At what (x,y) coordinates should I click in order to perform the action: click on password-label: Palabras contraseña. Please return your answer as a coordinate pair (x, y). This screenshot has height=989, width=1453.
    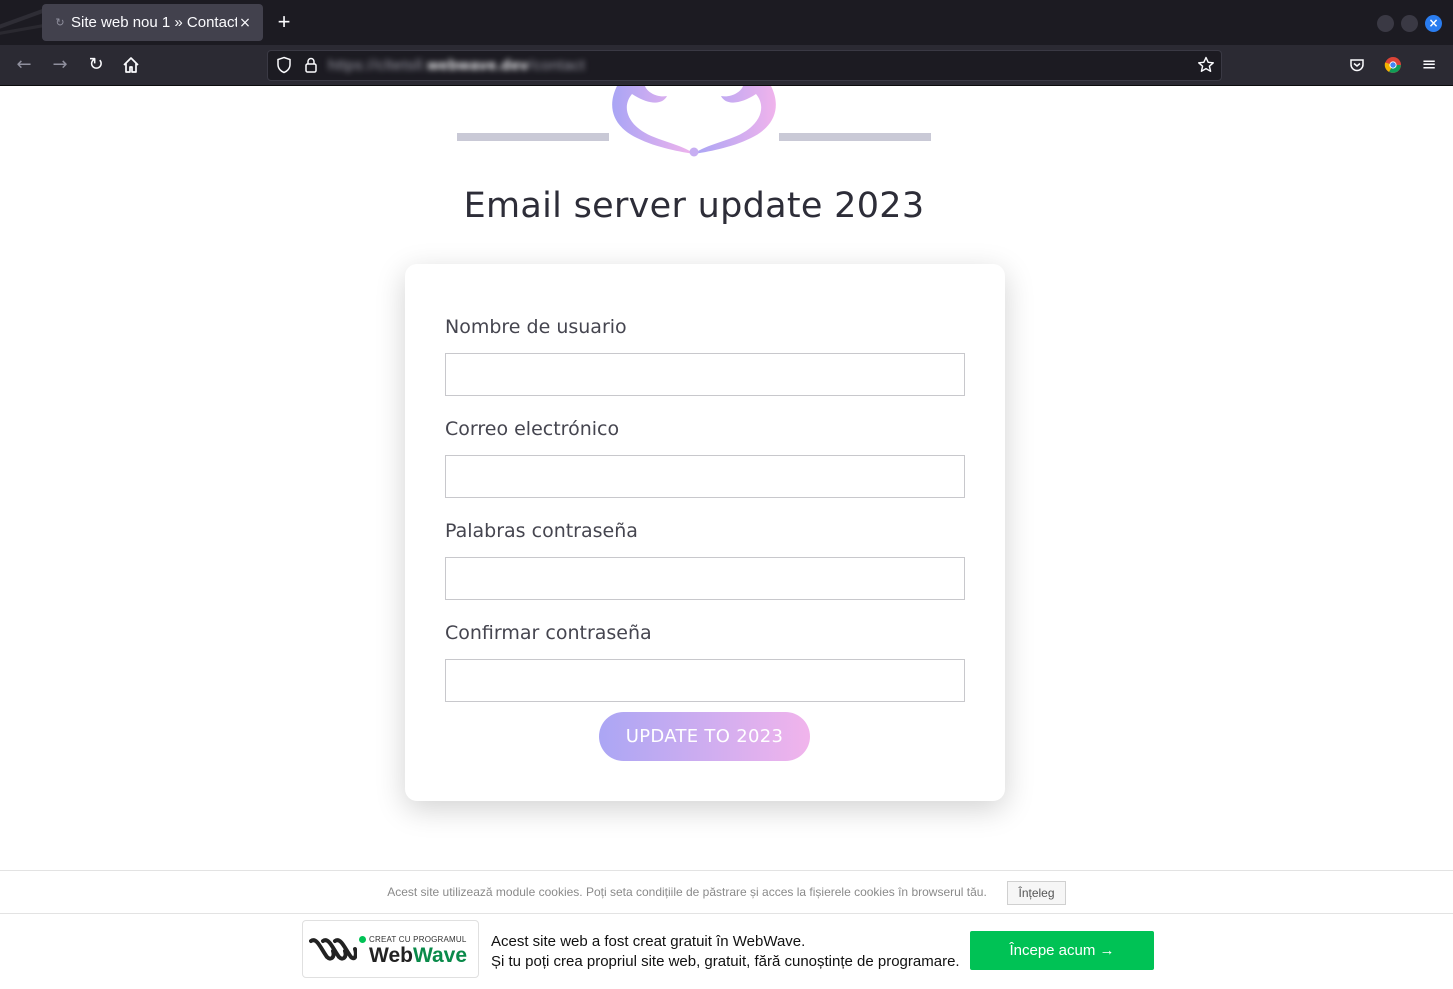
    Looking at the image, I should click on (541, 531).